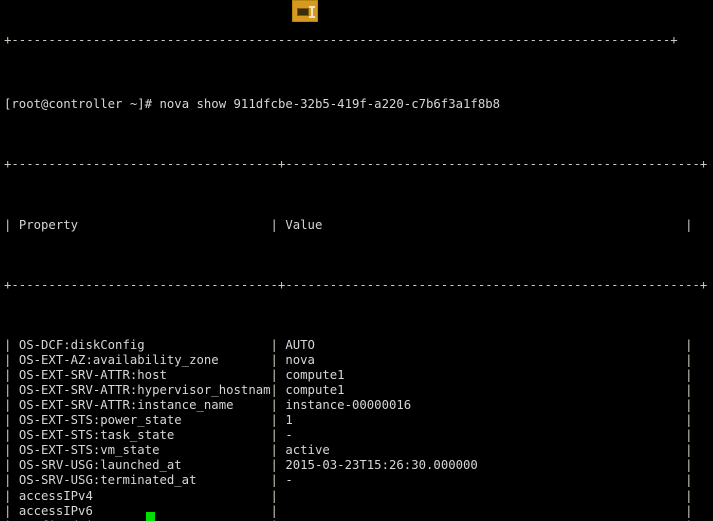 Image resolution: width=713 pixels, height=521 pixels. I want to click on cell-property: OS-SRV-USG:terminated_at, so click(144, 480).